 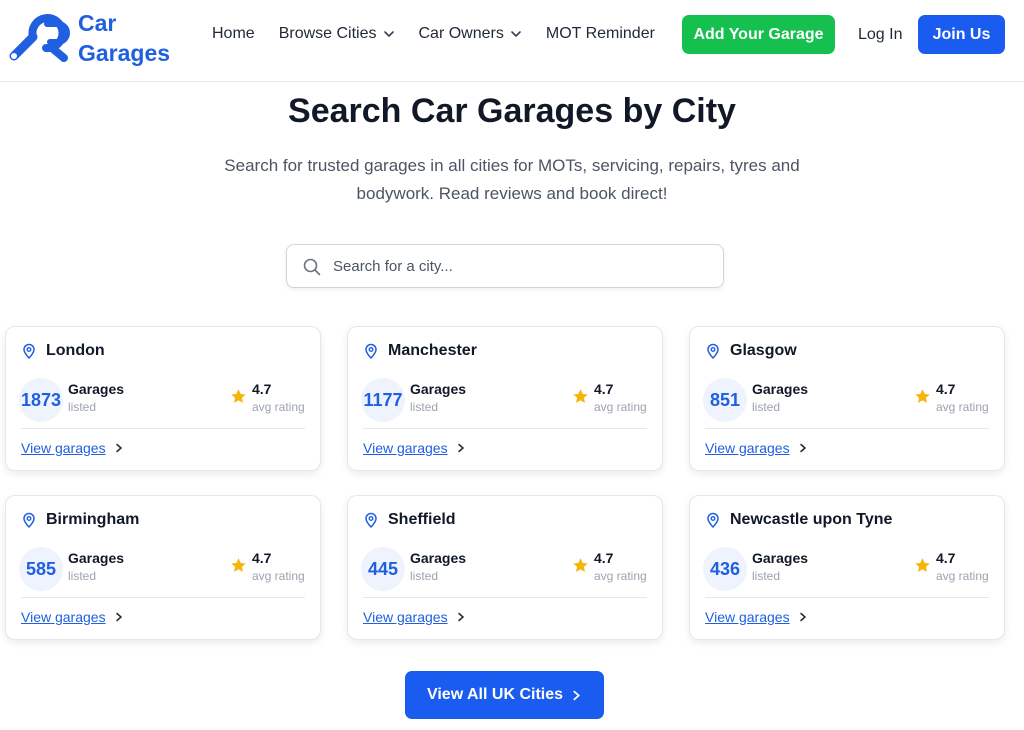 What do you see at coordinates (41, 400) in the screenshot?
I see `garage-count-badge: 1873` at bounding box center [41, 400].